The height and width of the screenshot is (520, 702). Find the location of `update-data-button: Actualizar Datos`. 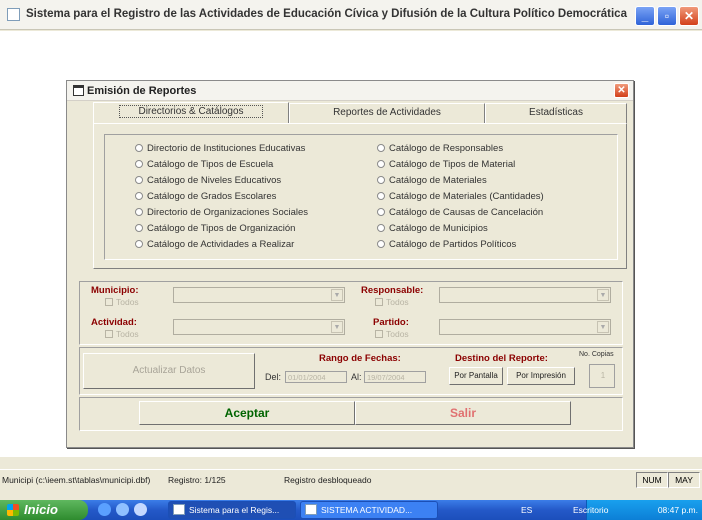

update-data-button: Actualizar Datos is located at coordinates (169, 371).